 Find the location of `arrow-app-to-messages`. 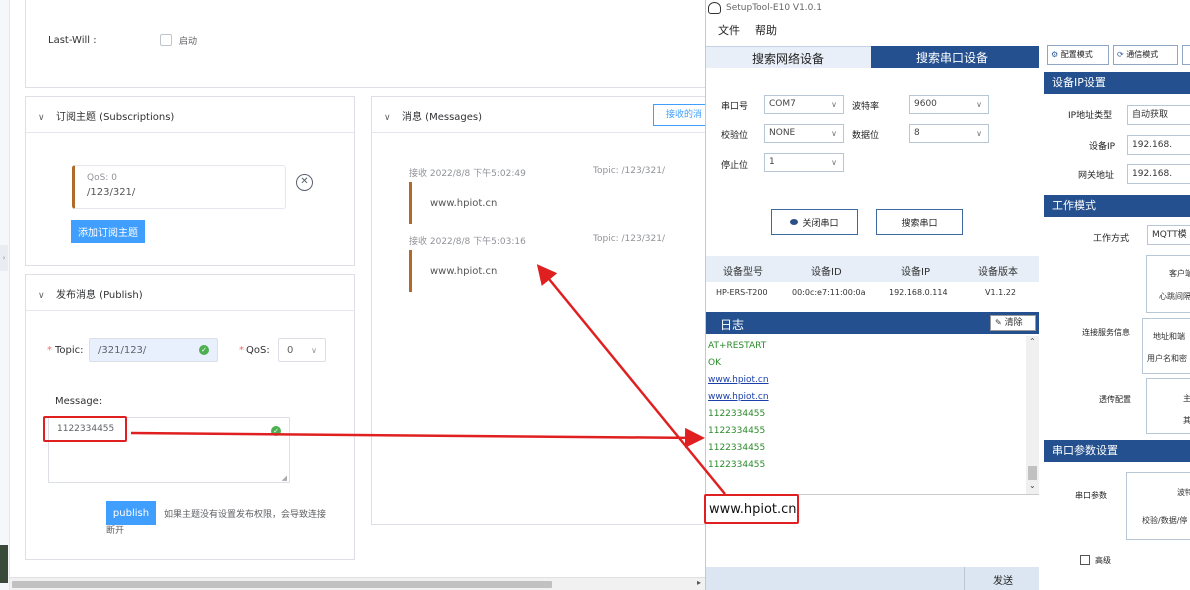

arrow-app-to-messages is located at coordinates (631, 379).